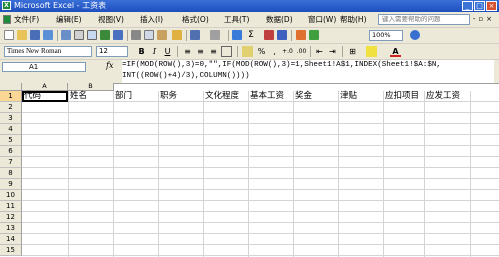  What do you see at coordinates (236, 19) in the screenshot?
I see `menu-tools: 工具(T)` at bounding box center [236, 19].